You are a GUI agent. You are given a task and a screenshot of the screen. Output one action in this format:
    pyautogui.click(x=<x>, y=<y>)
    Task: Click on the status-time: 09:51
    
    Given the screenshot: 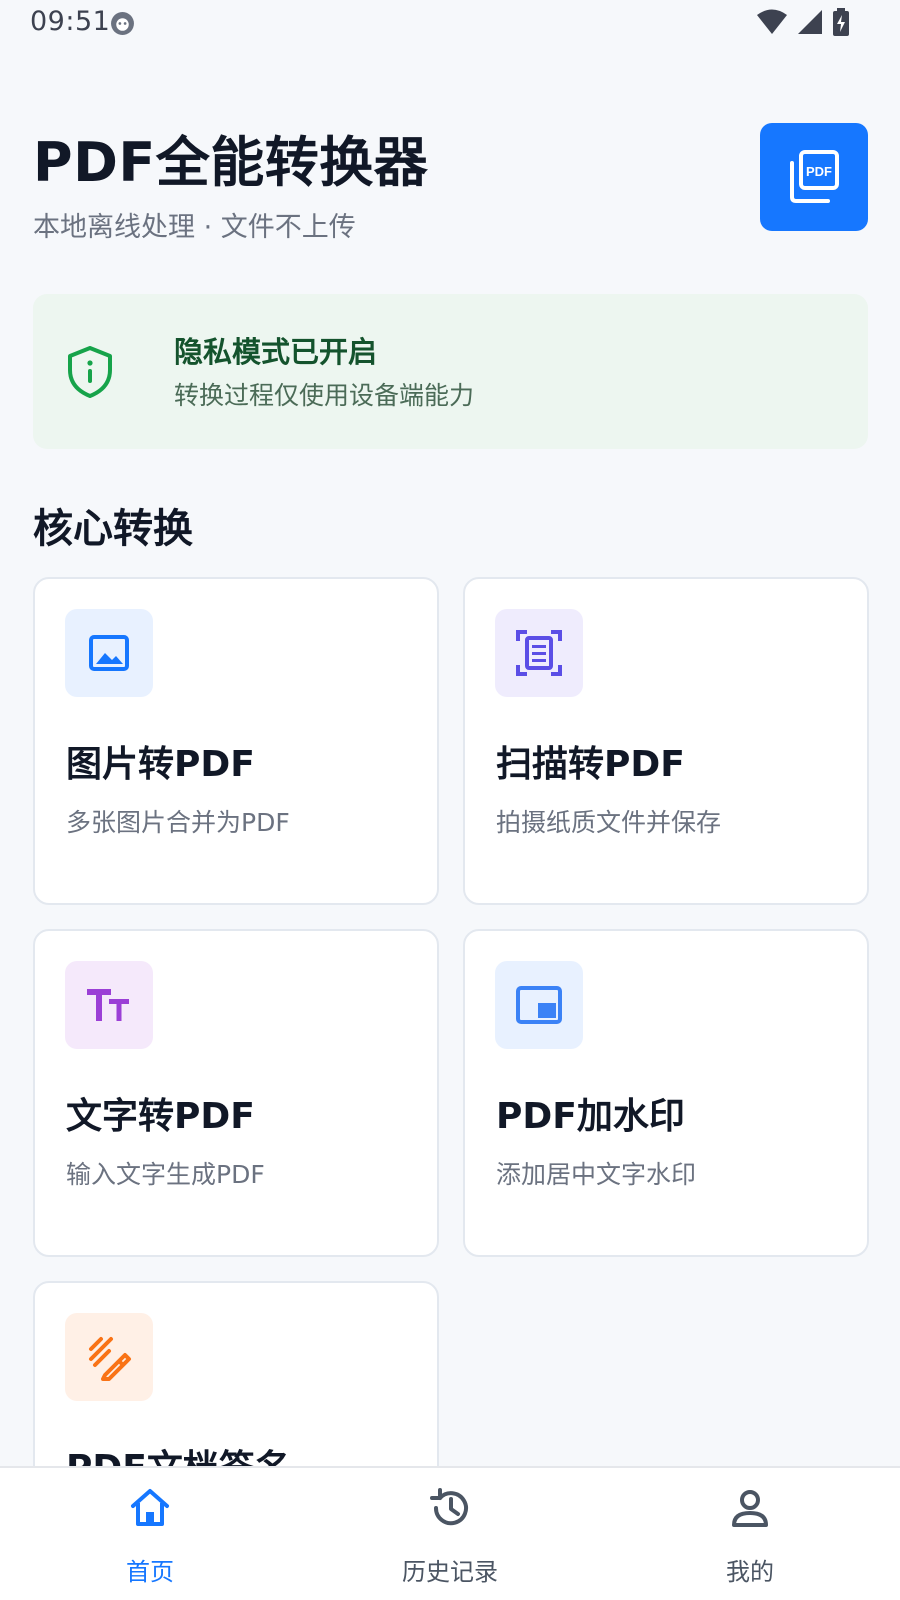 What is the action you would take?
    pyautogui.click(x=70, y=21)
    